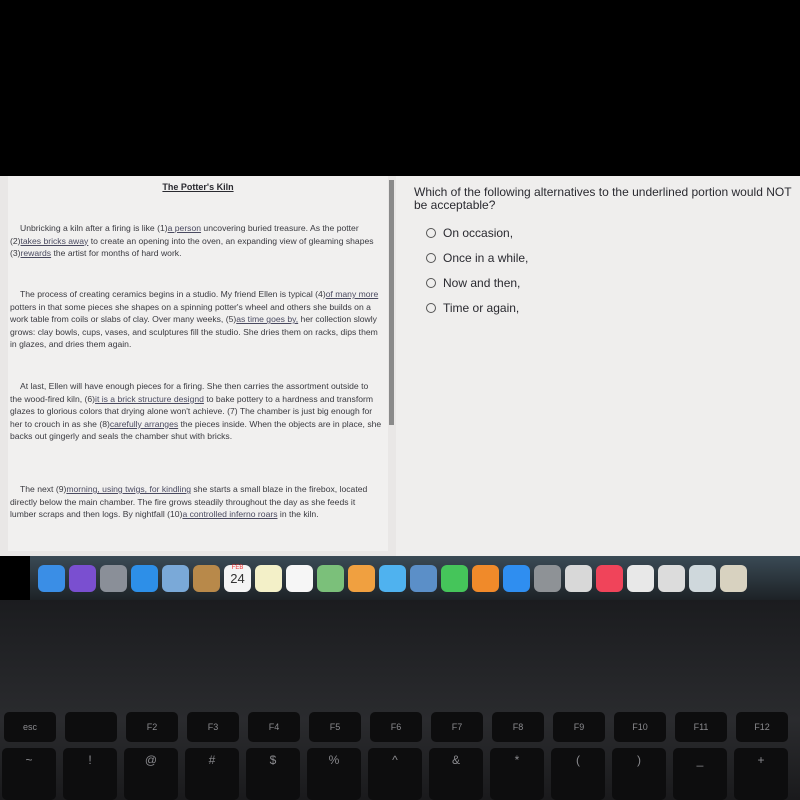 Image resolution: width=800 pixels, height=800 pixels. What do you see at coordinates (700, 774) in the screenshot?
I see `number-key: _` at bounding box center [700, 774].